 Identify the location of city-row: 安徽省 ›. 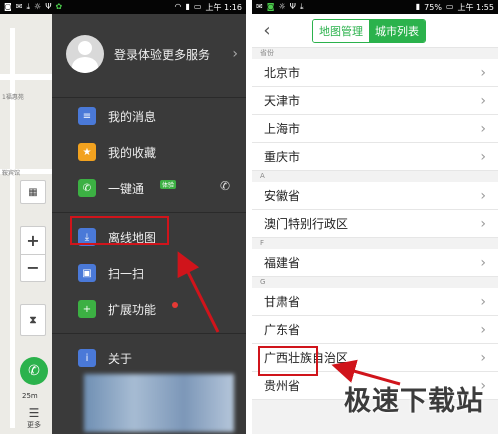
(375, 196).